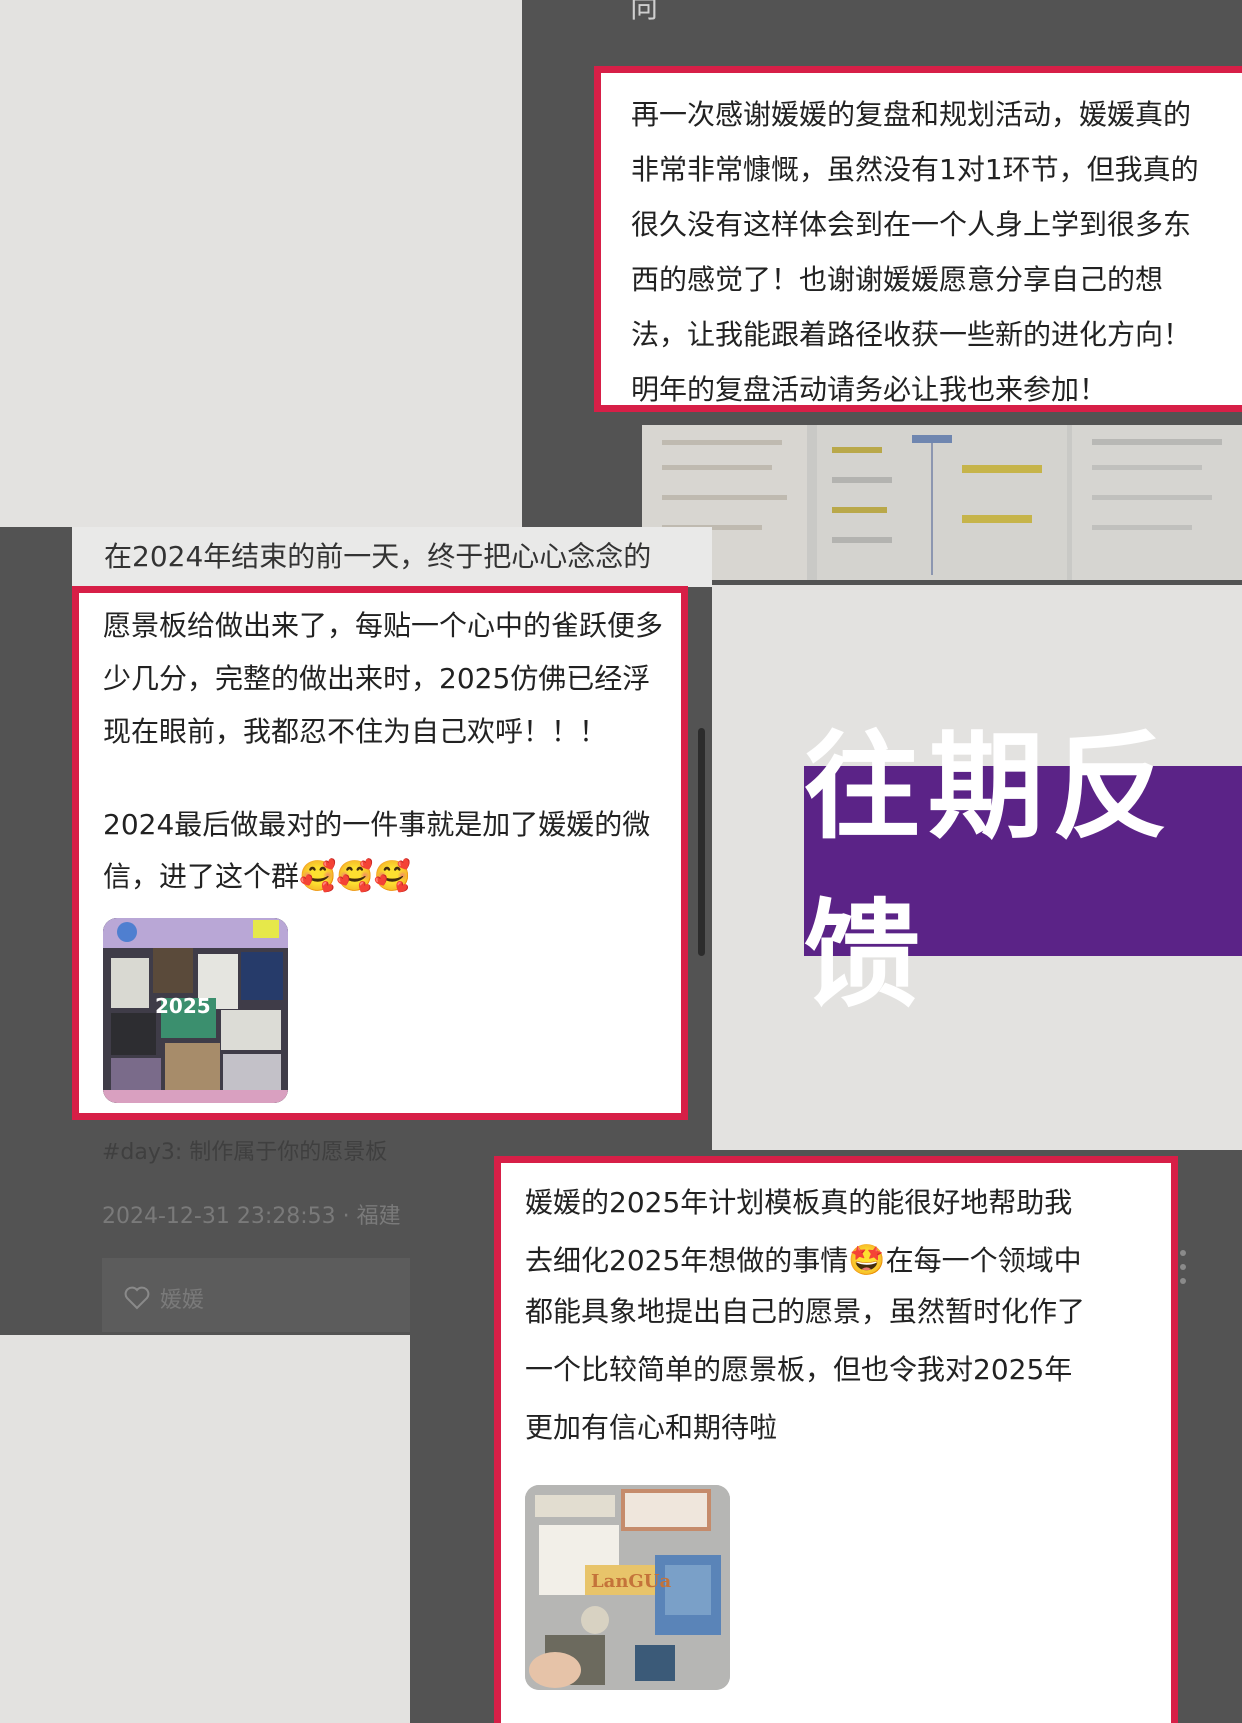 The width and height of the screenshot is (1242, 1723). Describe the element at coordinates (378, 556) in the screenshot. I see `post-2-line-1: 在2024年结束的前一天，终于把心心念念的` at that location.